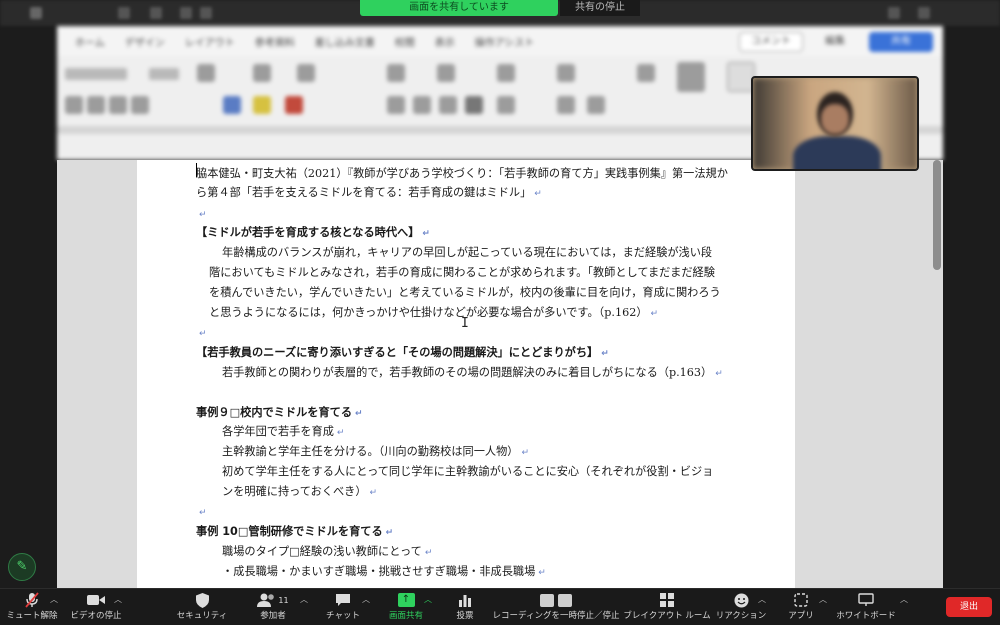  What do you see at coordinates (164, 74) in the screenshot?
I see `font-size-box` at bounding box center [164, 74].